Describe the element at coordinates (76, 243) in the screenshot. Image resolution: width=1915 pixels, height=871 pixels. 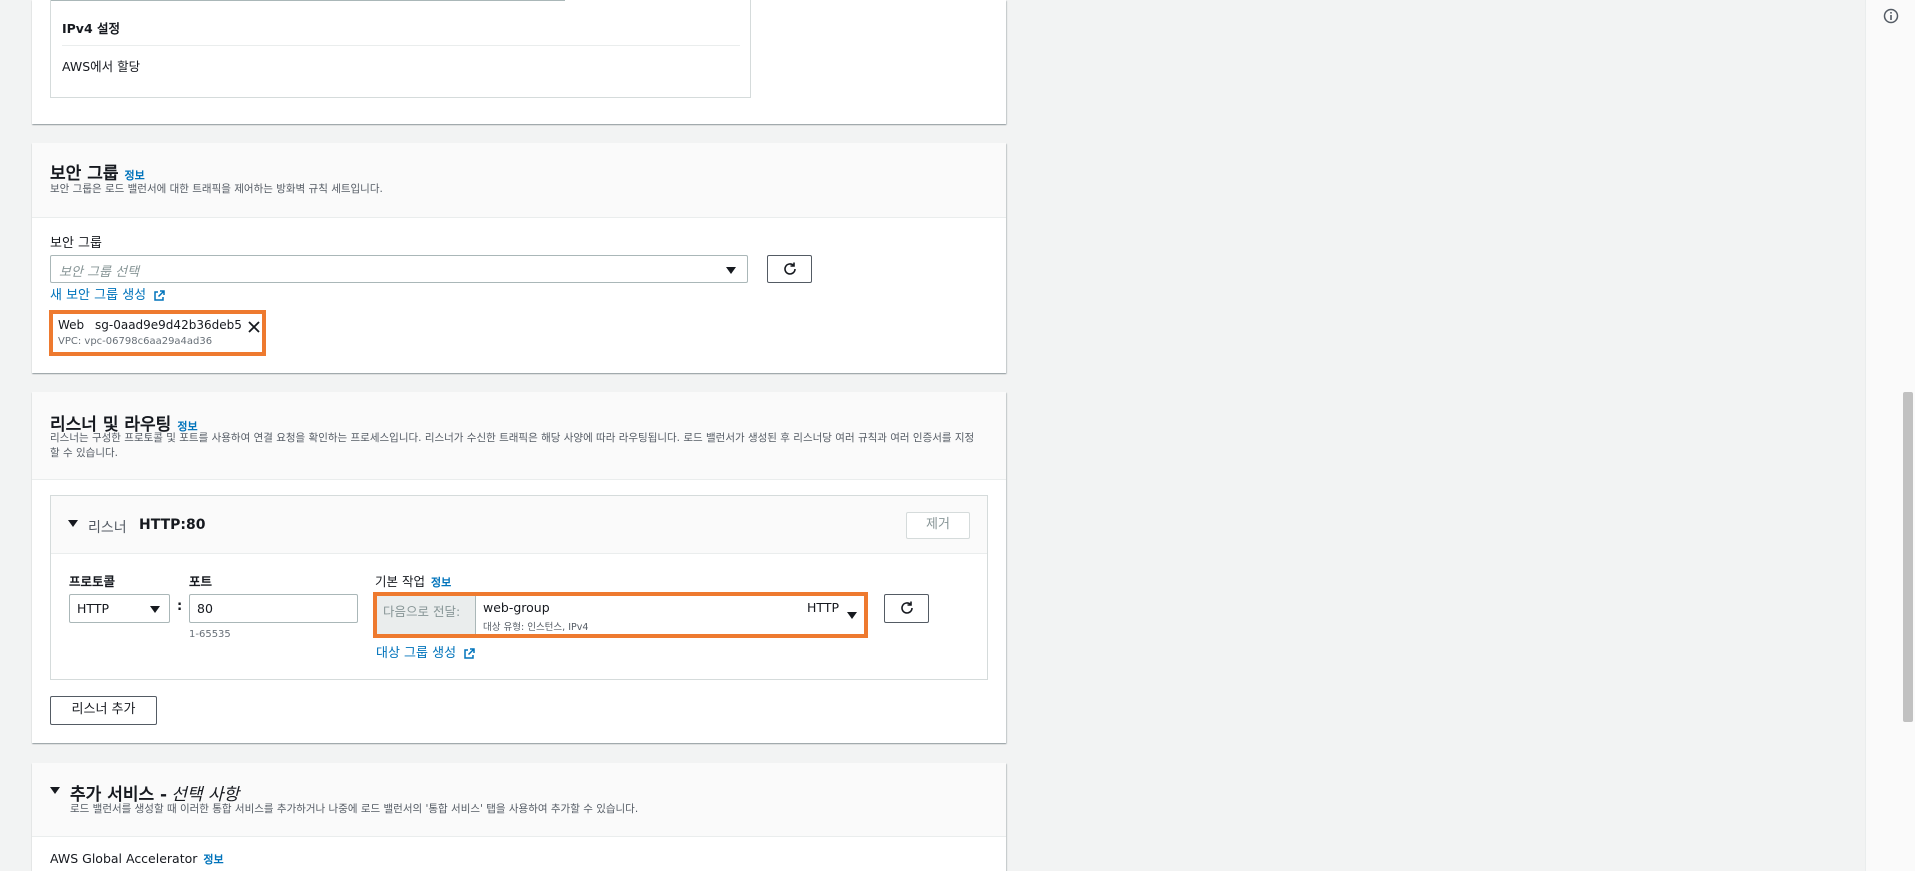
I see `security-group-field-label: 보안 그룹` at that location.